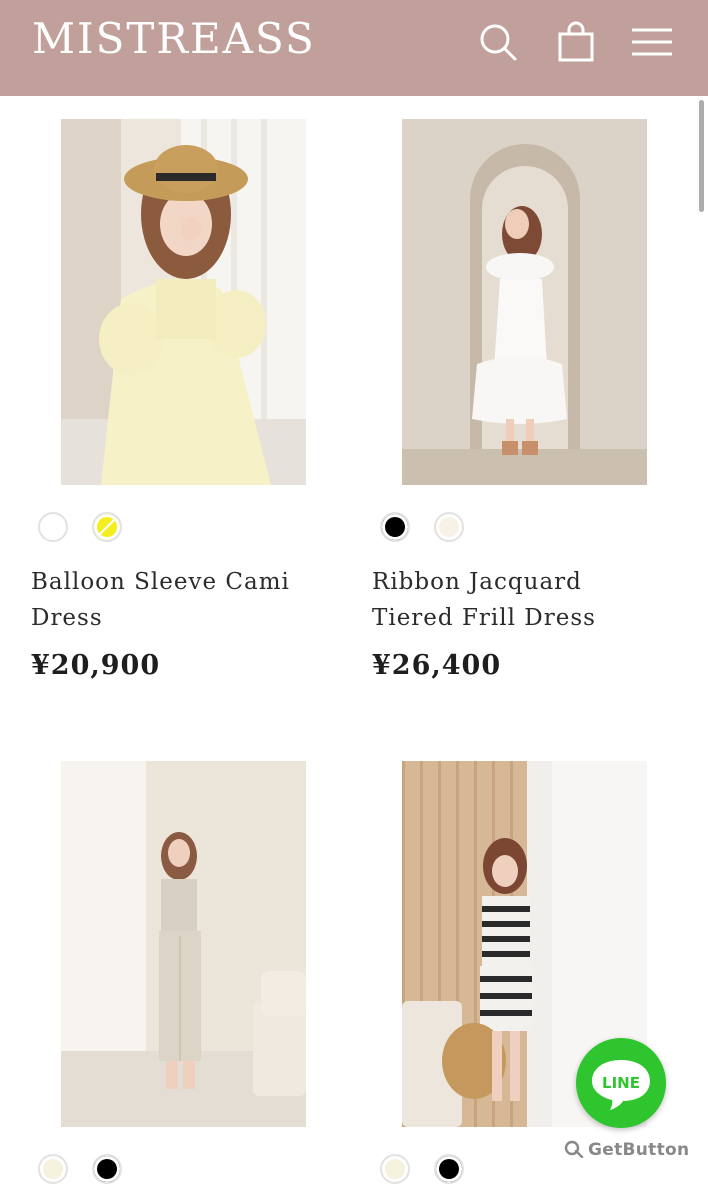 This screenshot has width=708, height=1200. What do you see at coordinates (354, 48) in the screenshot?
I see `site-header: MISTREASS` at bounding box center [354, 48].